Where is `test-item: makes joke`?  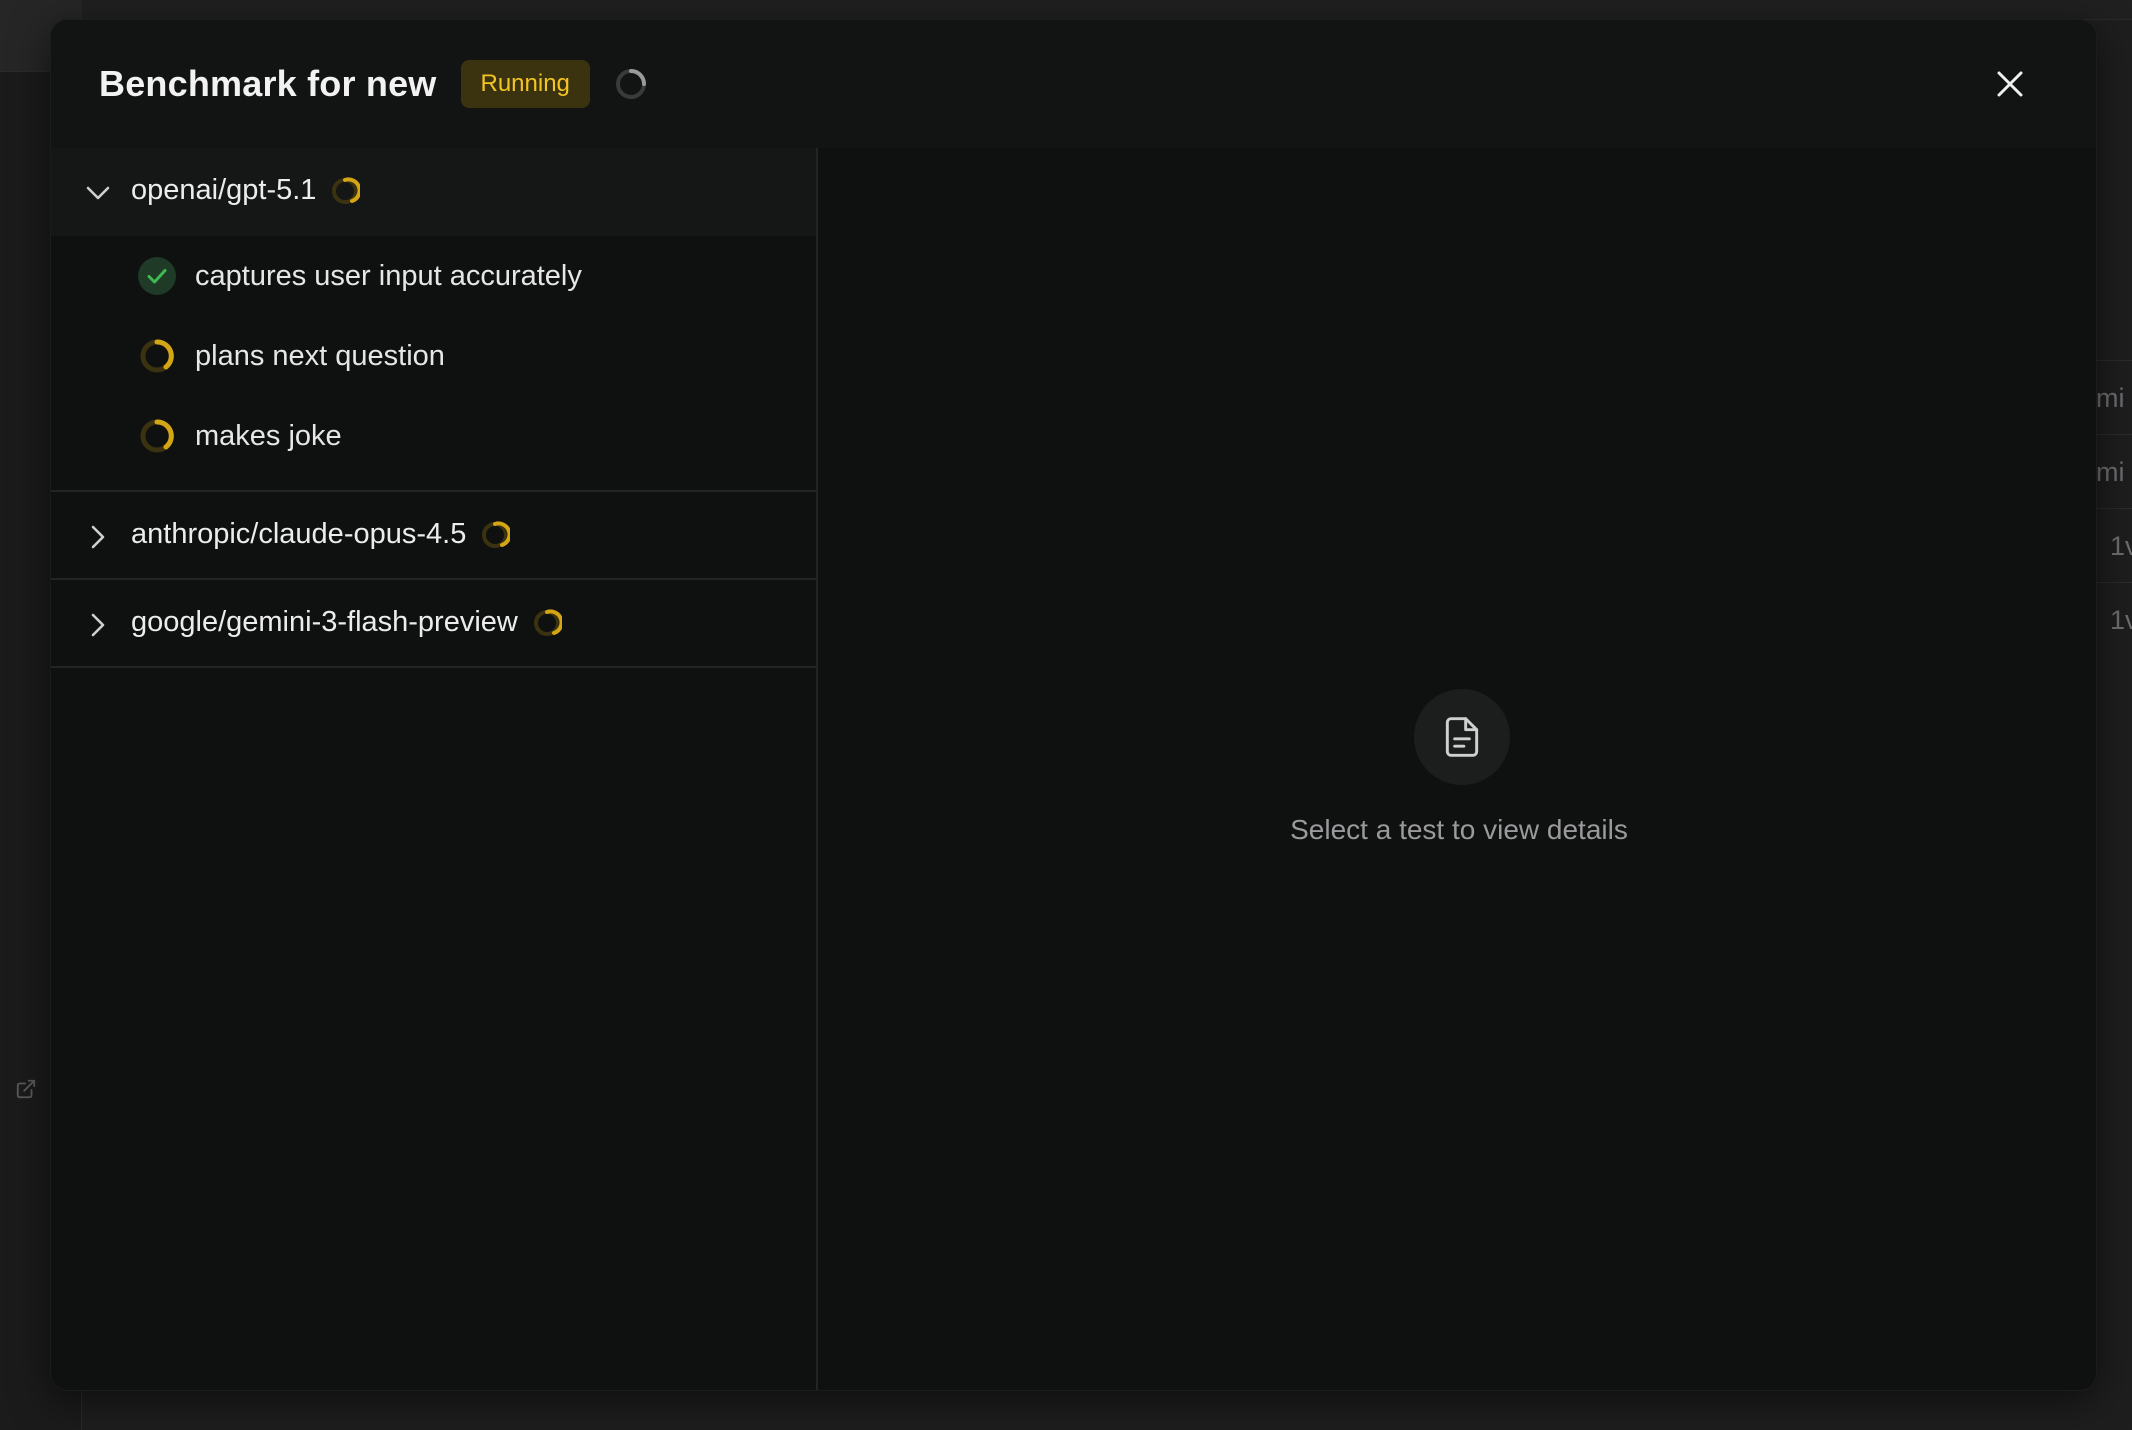 test-item: makes joke is located at coordinates (433, 436).